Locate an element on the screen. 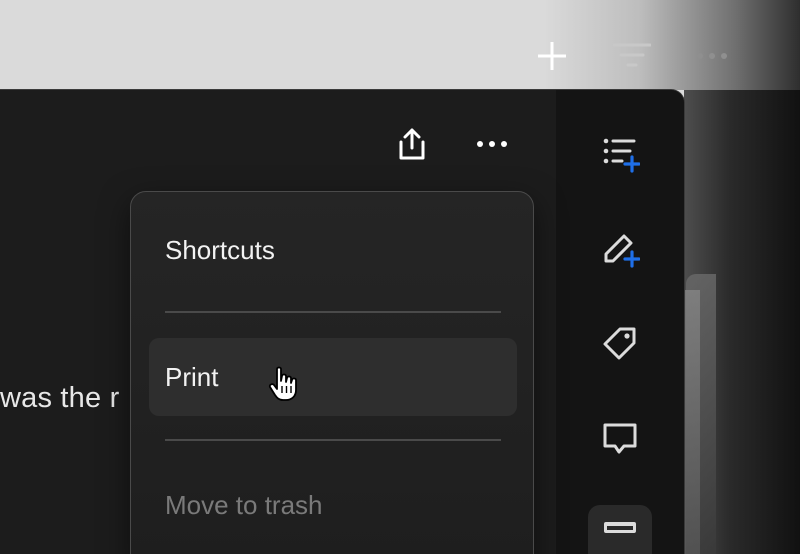 The height and width of the screenshot is (554, 800). tag-icon is located at coordinates (620, 344).